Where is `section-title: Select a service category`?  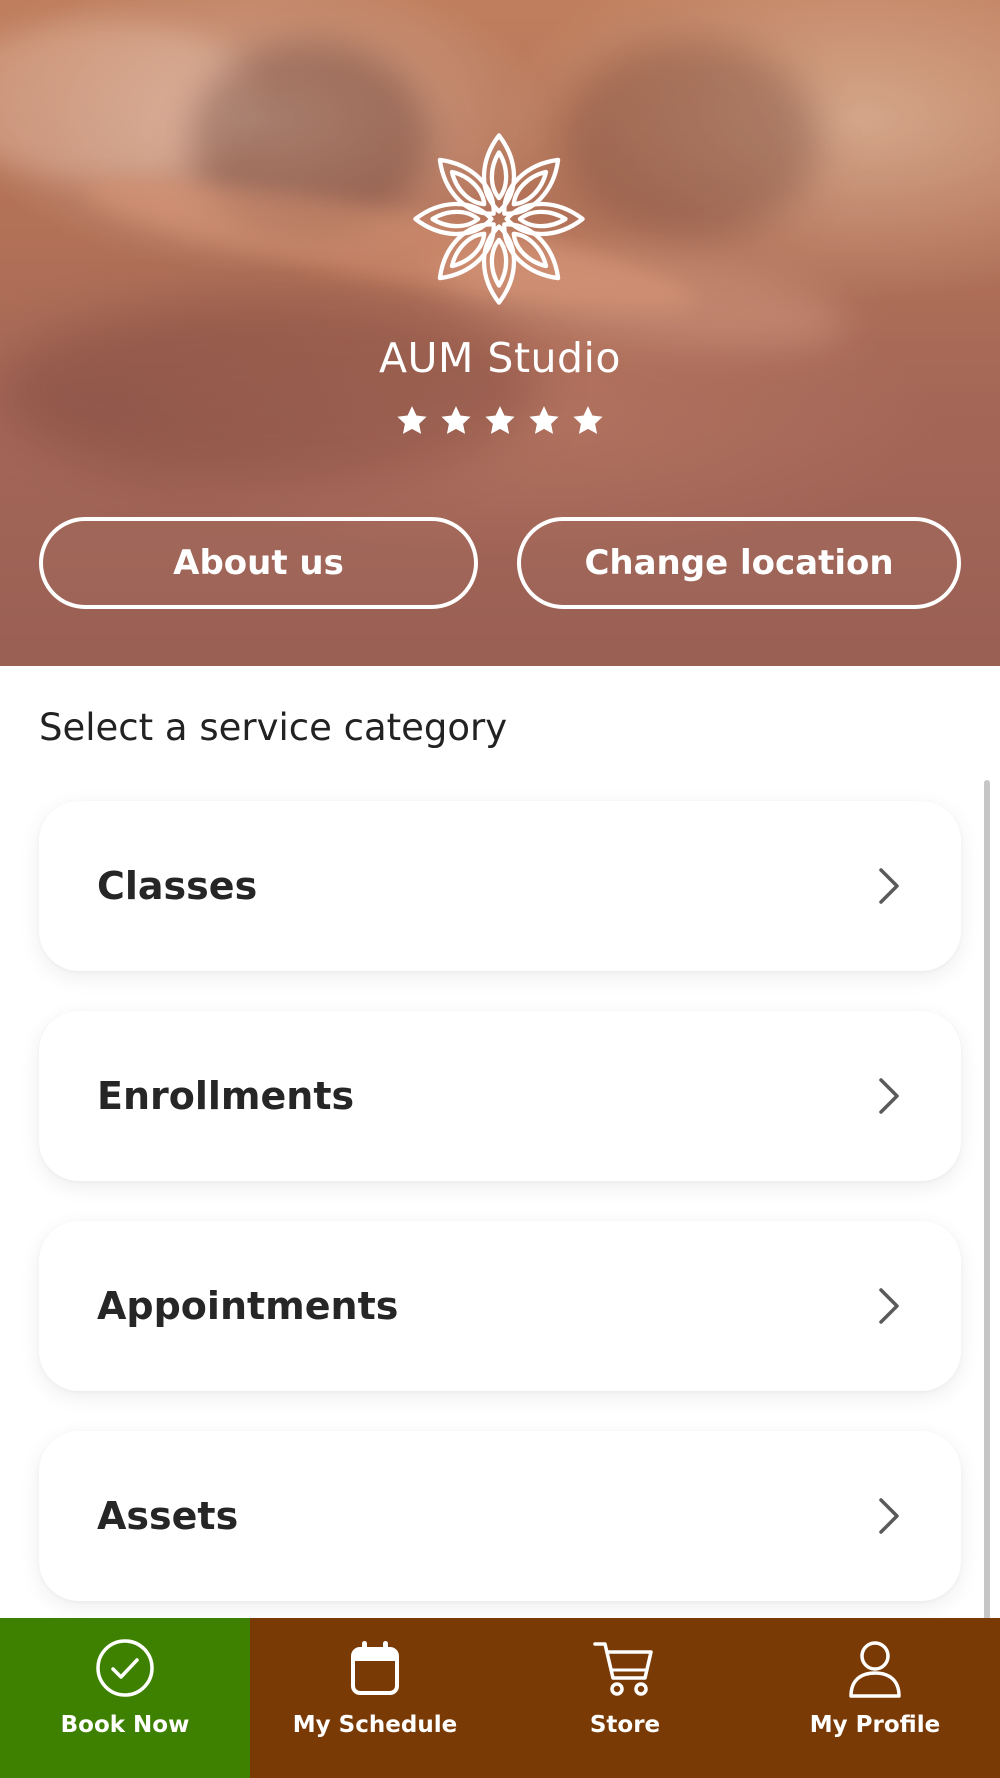 section-title: Select a service category is located at coordinates (273, 727).